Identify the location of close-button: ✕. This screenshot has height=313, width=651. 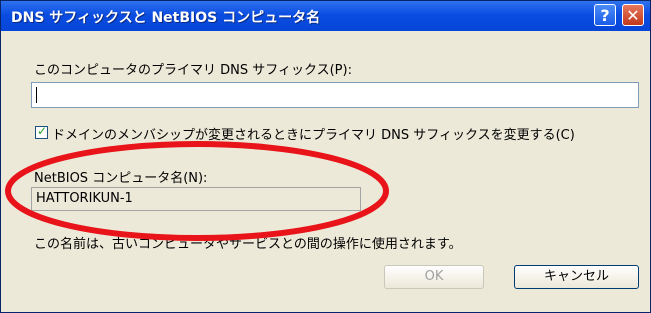
(633, 15).